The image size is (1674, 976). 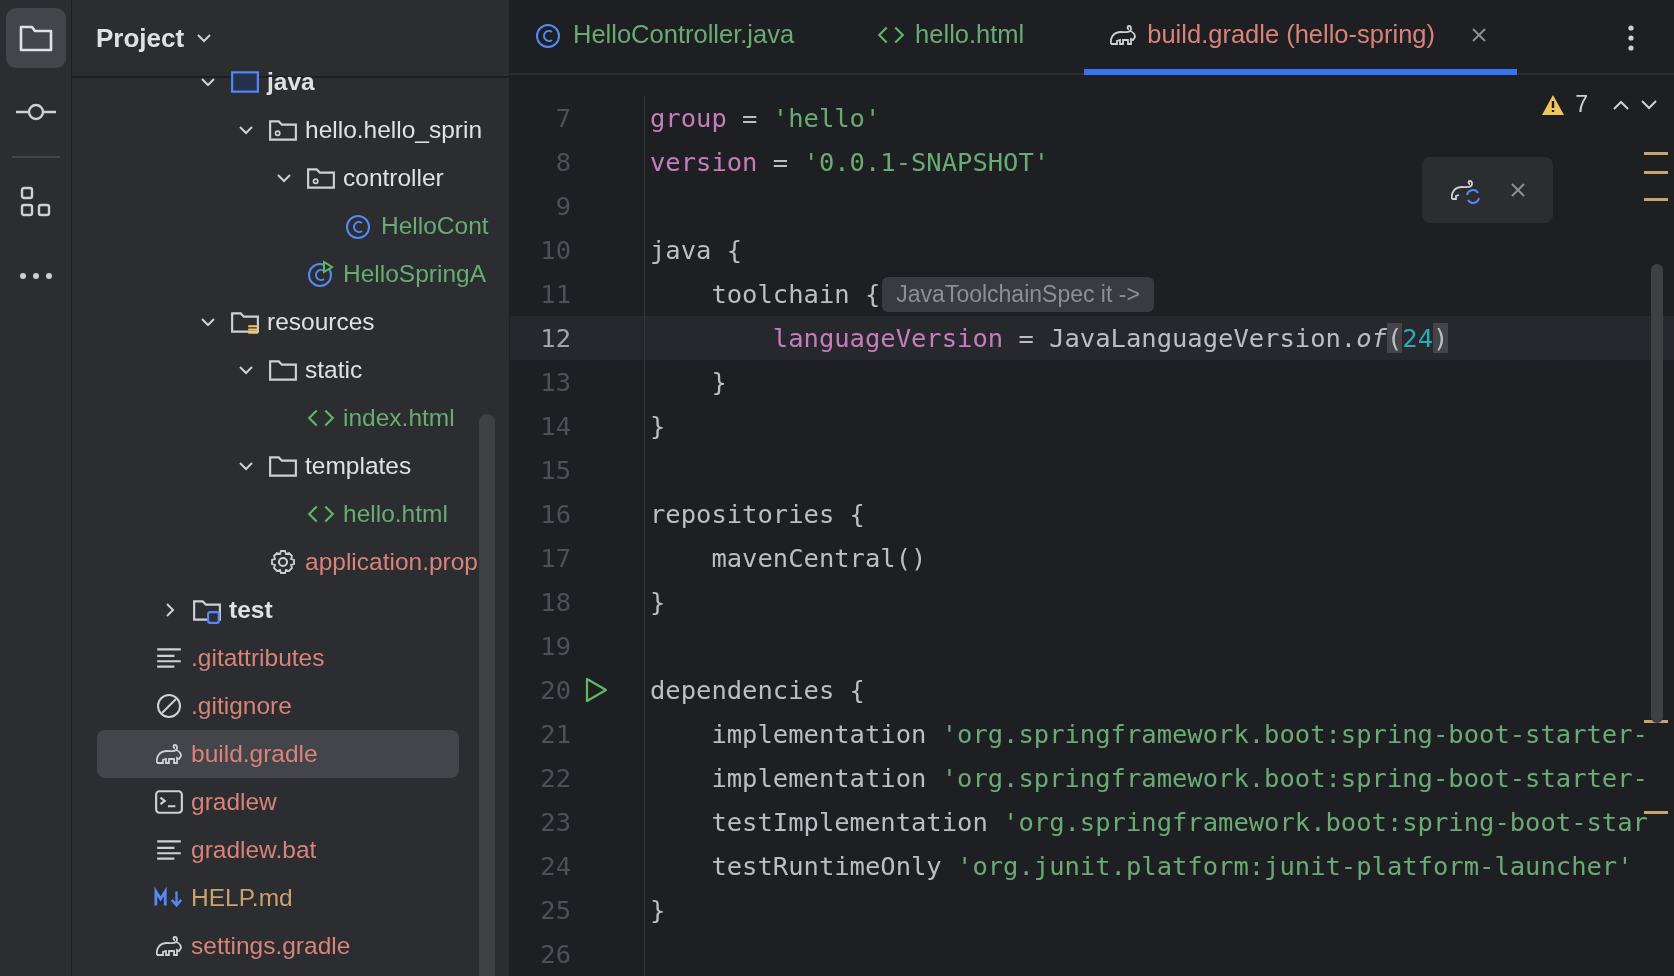 I want to click on code-text: '0.0.1-SNAPSHOT', so click(x=926, y=162).